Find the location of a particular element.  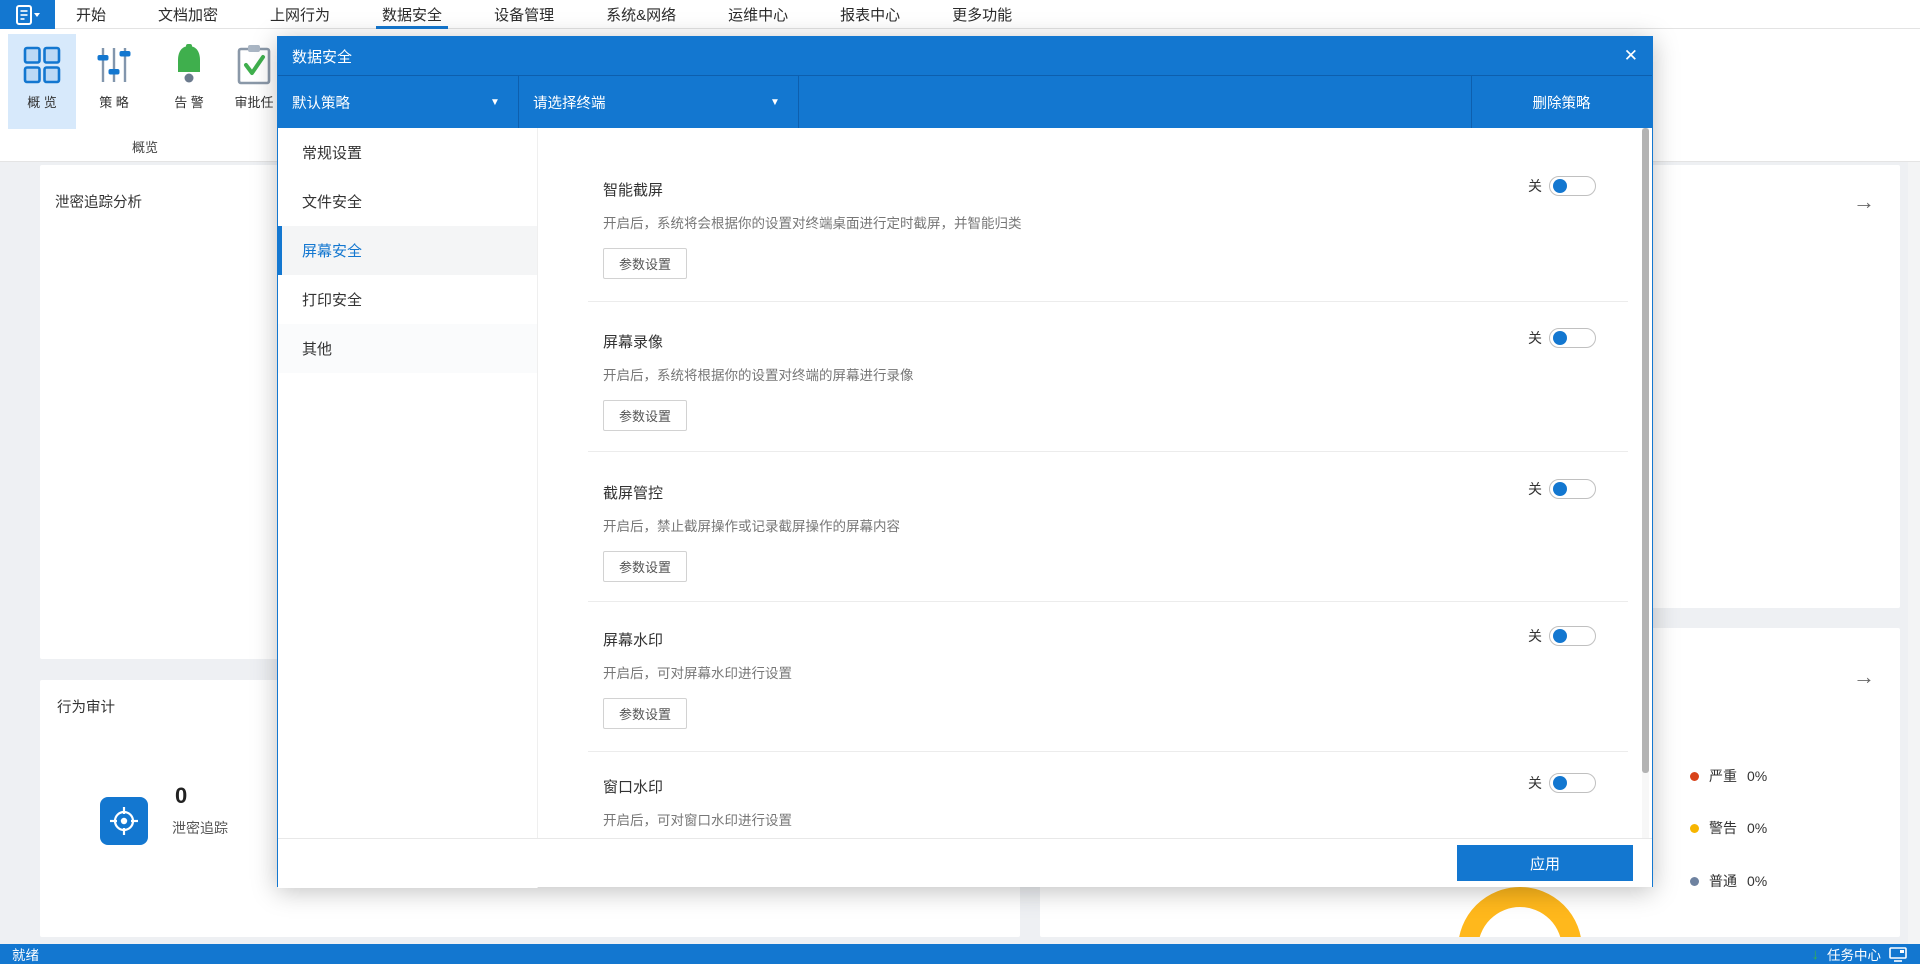

ribbon-button-label: 概 览 is located at coordinates (42, 102).